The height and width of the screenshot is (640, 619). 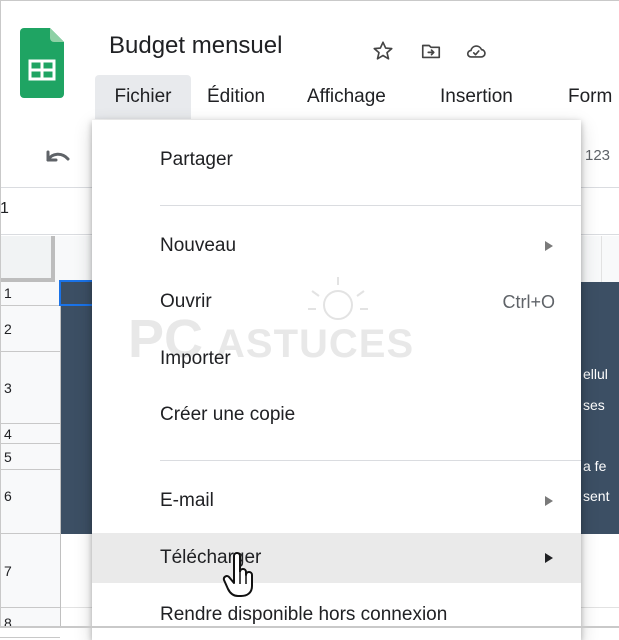 I want to click on menu-item-ouvrir: Ouvrir Ctrl+O, so click(x=336, y=302).